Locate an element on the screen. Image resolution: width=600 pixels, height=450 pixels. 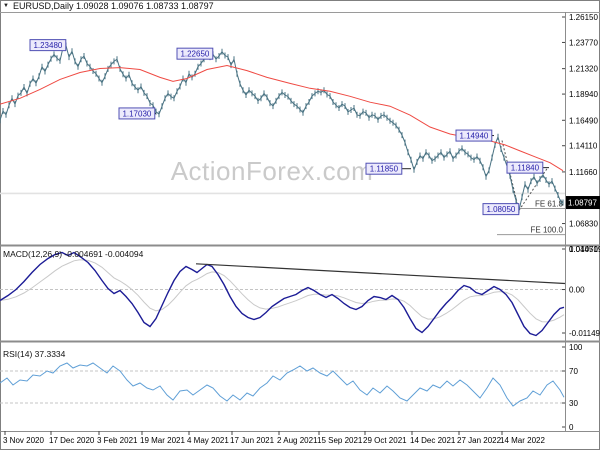
date-axis-label: 19 Mar 2021 is located at coordinates (162, 440).